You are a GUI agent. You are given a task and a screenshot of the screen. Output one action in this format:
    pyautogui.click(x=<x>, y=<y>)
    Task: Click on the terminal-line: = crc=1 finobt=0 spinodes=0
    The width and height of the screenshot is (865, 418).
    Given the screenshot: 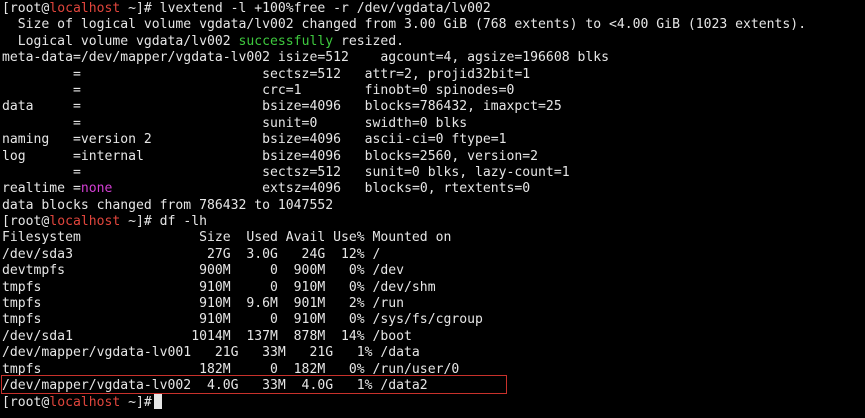 What is the action you would take?
    pyautogui.click(x=404, y=91)
    